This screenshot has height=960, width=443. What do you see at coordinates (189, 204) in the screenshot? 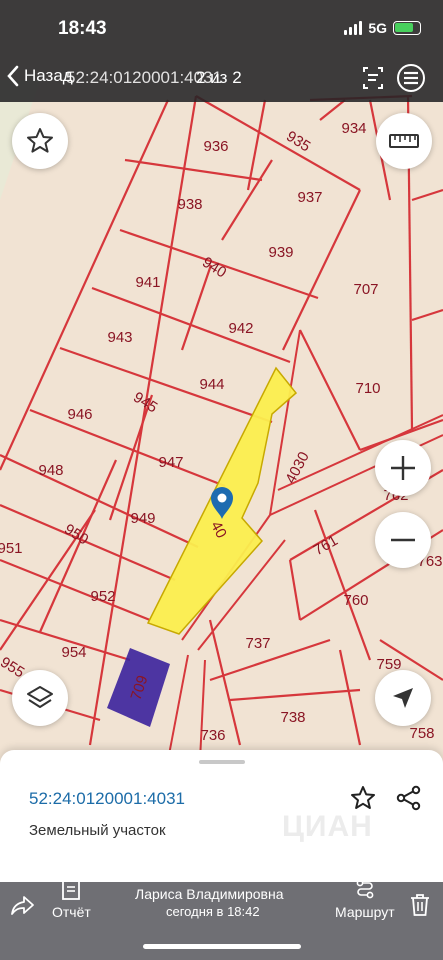
I see `parcel-label: 938` at bounding box center [189, 204].